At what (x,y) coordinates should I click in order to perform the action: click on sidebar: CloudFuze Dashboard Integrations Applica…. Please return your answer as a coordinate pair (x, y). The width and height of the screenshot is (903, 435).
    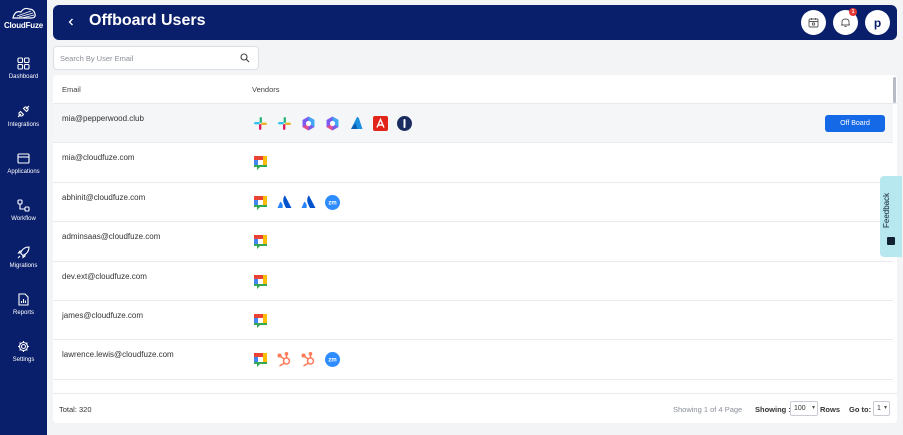
    Looking at the image, I should click on (23, 217).